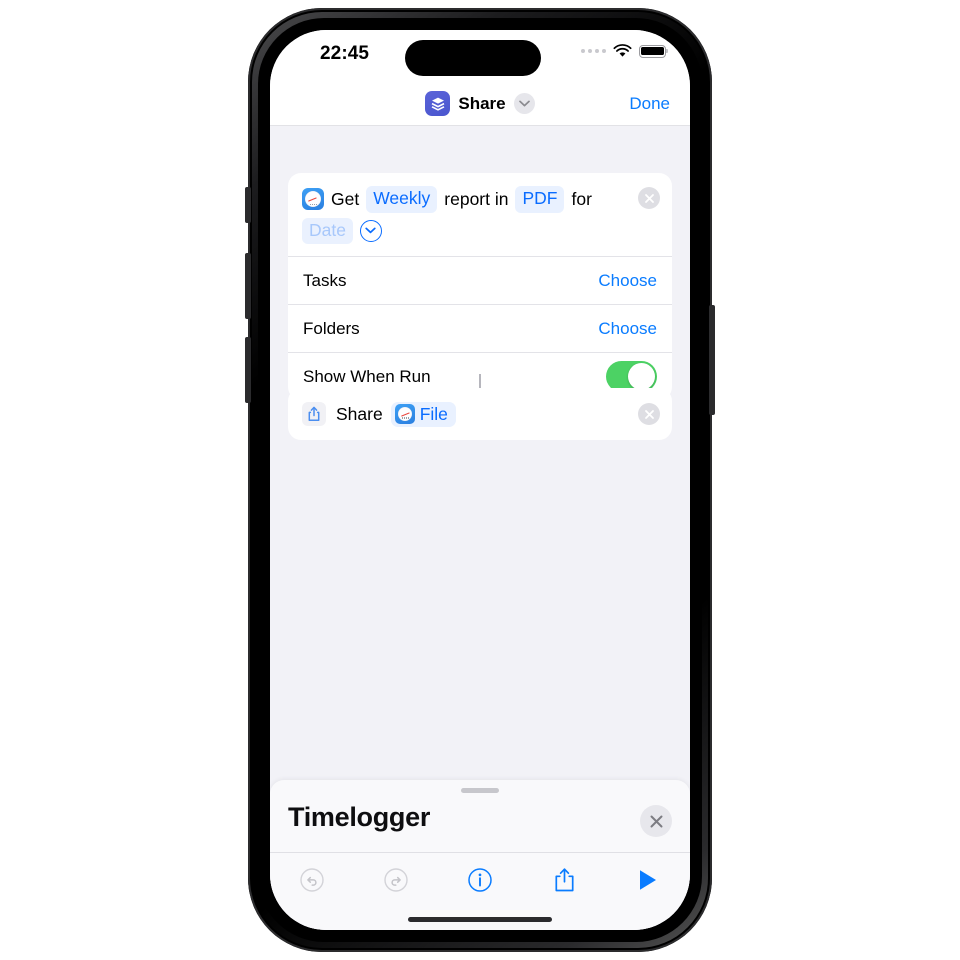  I want to click on volume-down-button-hardware, so click(248, 370).